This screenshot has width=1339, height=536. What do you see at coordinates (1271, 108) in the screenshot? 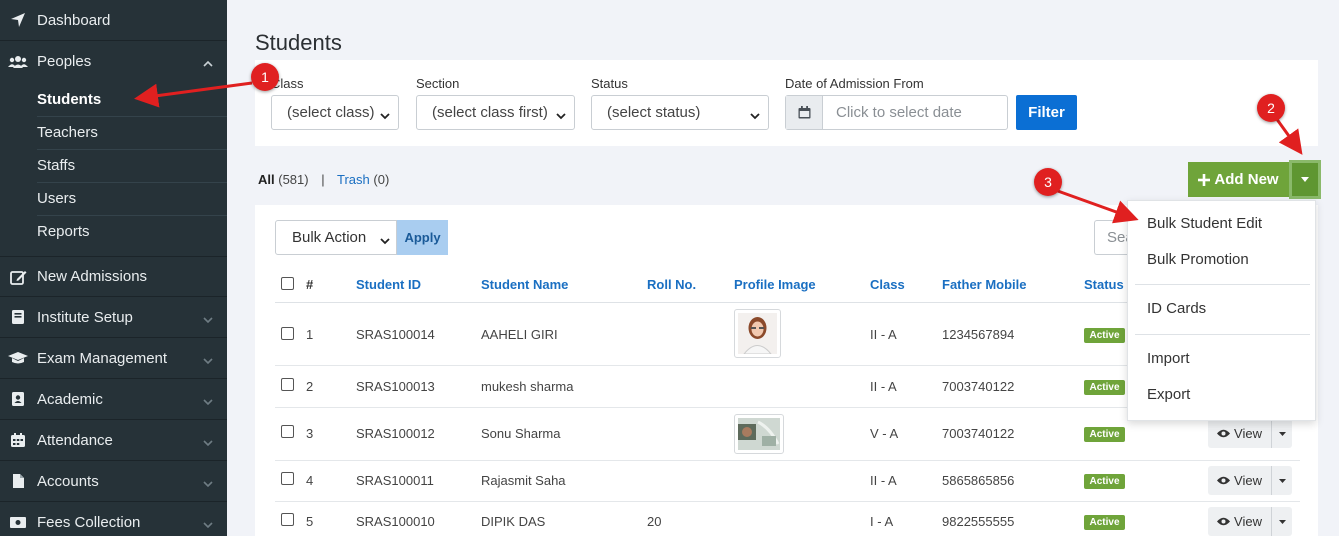
I see `annotation-marker: 2` at bounding box center [1271, 108].